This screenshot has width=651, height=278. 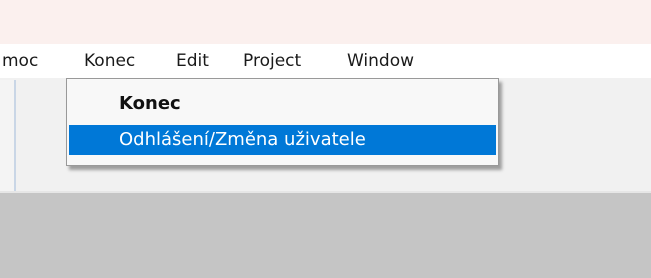 I want to click on menu-window: Window, so click(x=380, y=61).